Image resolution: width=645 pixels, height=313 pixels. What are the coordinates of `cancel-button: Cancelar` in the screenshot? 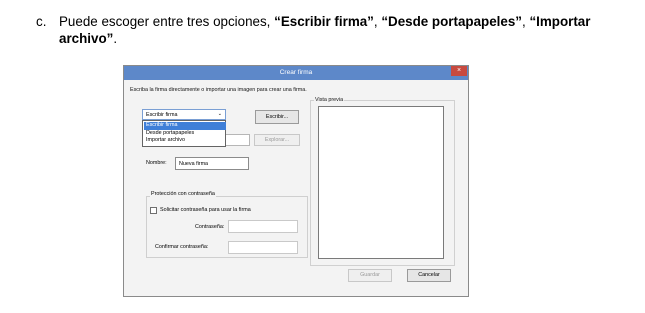 It's located at (429, 275).